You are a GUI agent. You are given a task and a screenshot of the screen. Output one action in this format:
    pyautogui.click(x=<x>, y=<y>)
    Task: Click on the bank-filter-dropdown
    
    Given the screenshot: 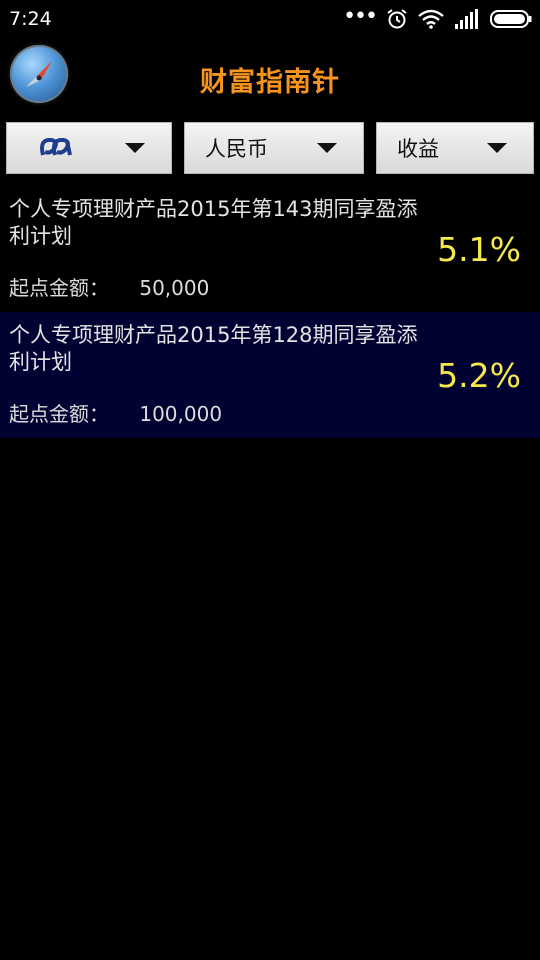 What is the action you would take?
    pyautogui.click(x=89, y=148)
    